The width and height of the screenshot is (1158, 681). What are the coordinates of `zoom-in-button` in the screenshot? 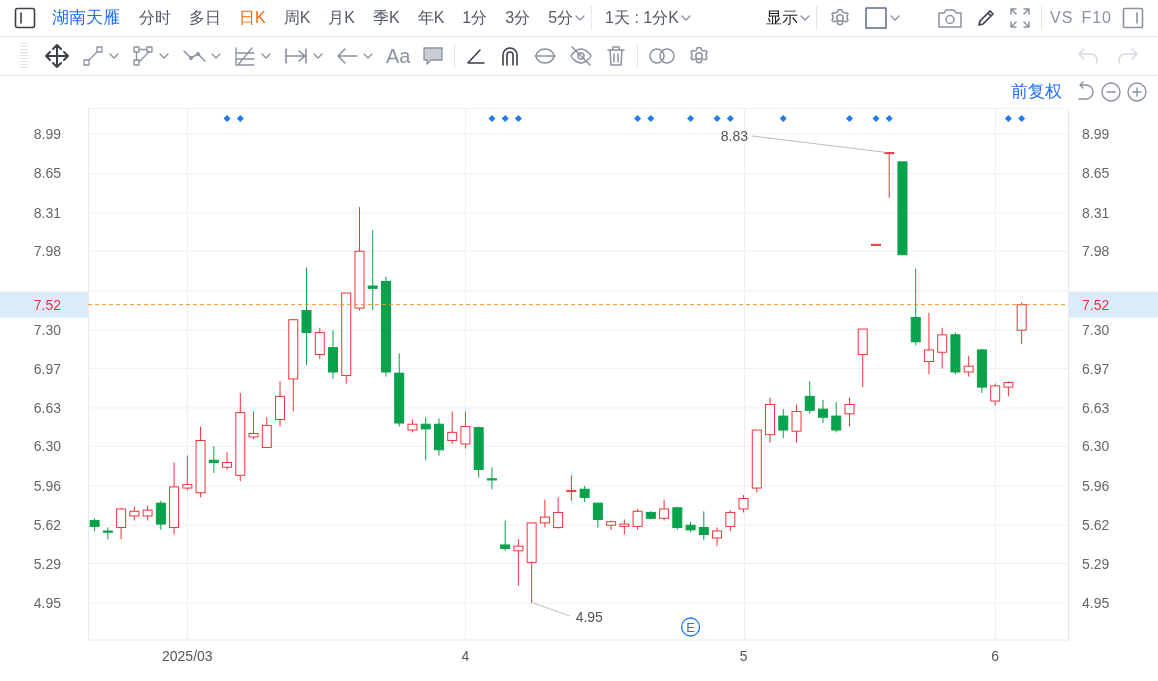 It's located at (1137, 92).